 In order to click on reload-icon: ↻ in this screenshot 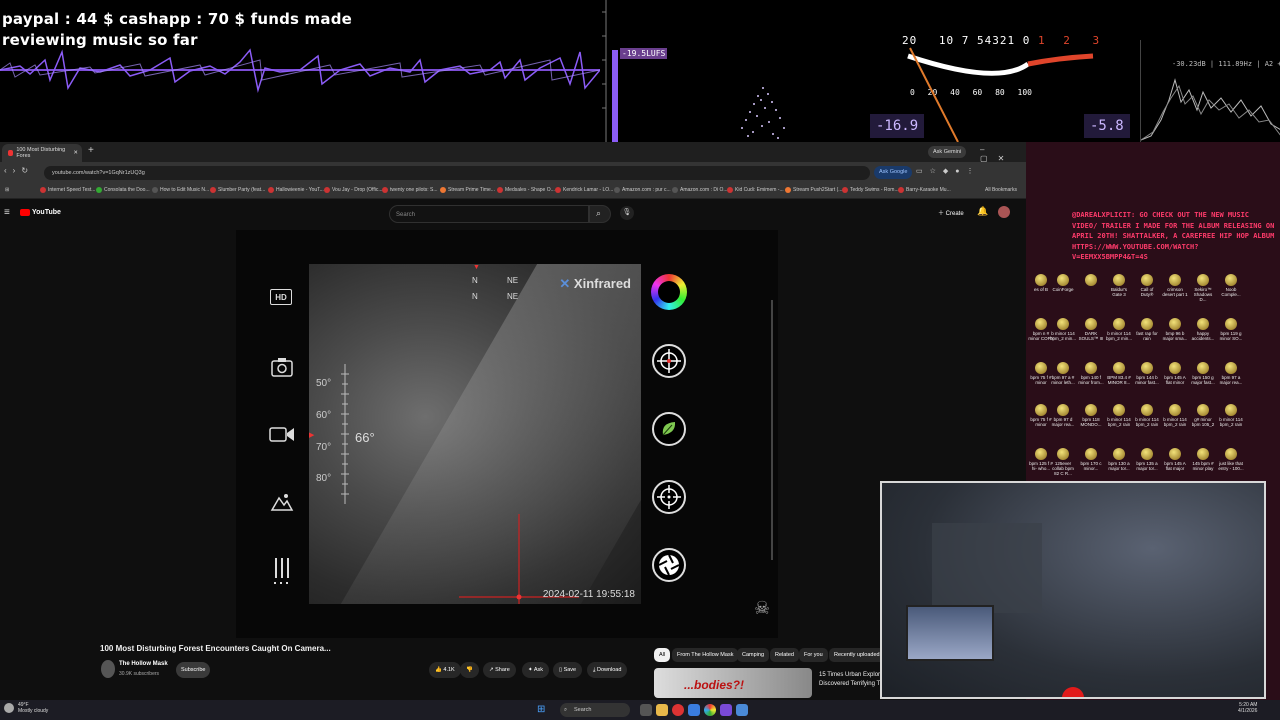, I will do `click(27, 170)`.